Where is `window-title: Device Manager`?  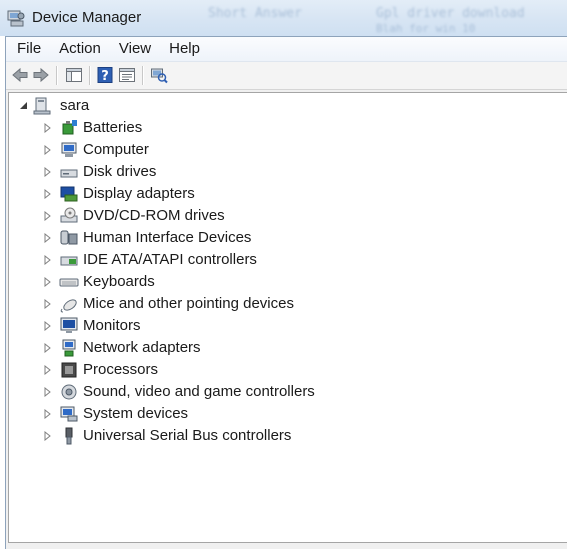 window-title: Device Manager is located at coordinates (87, 17).